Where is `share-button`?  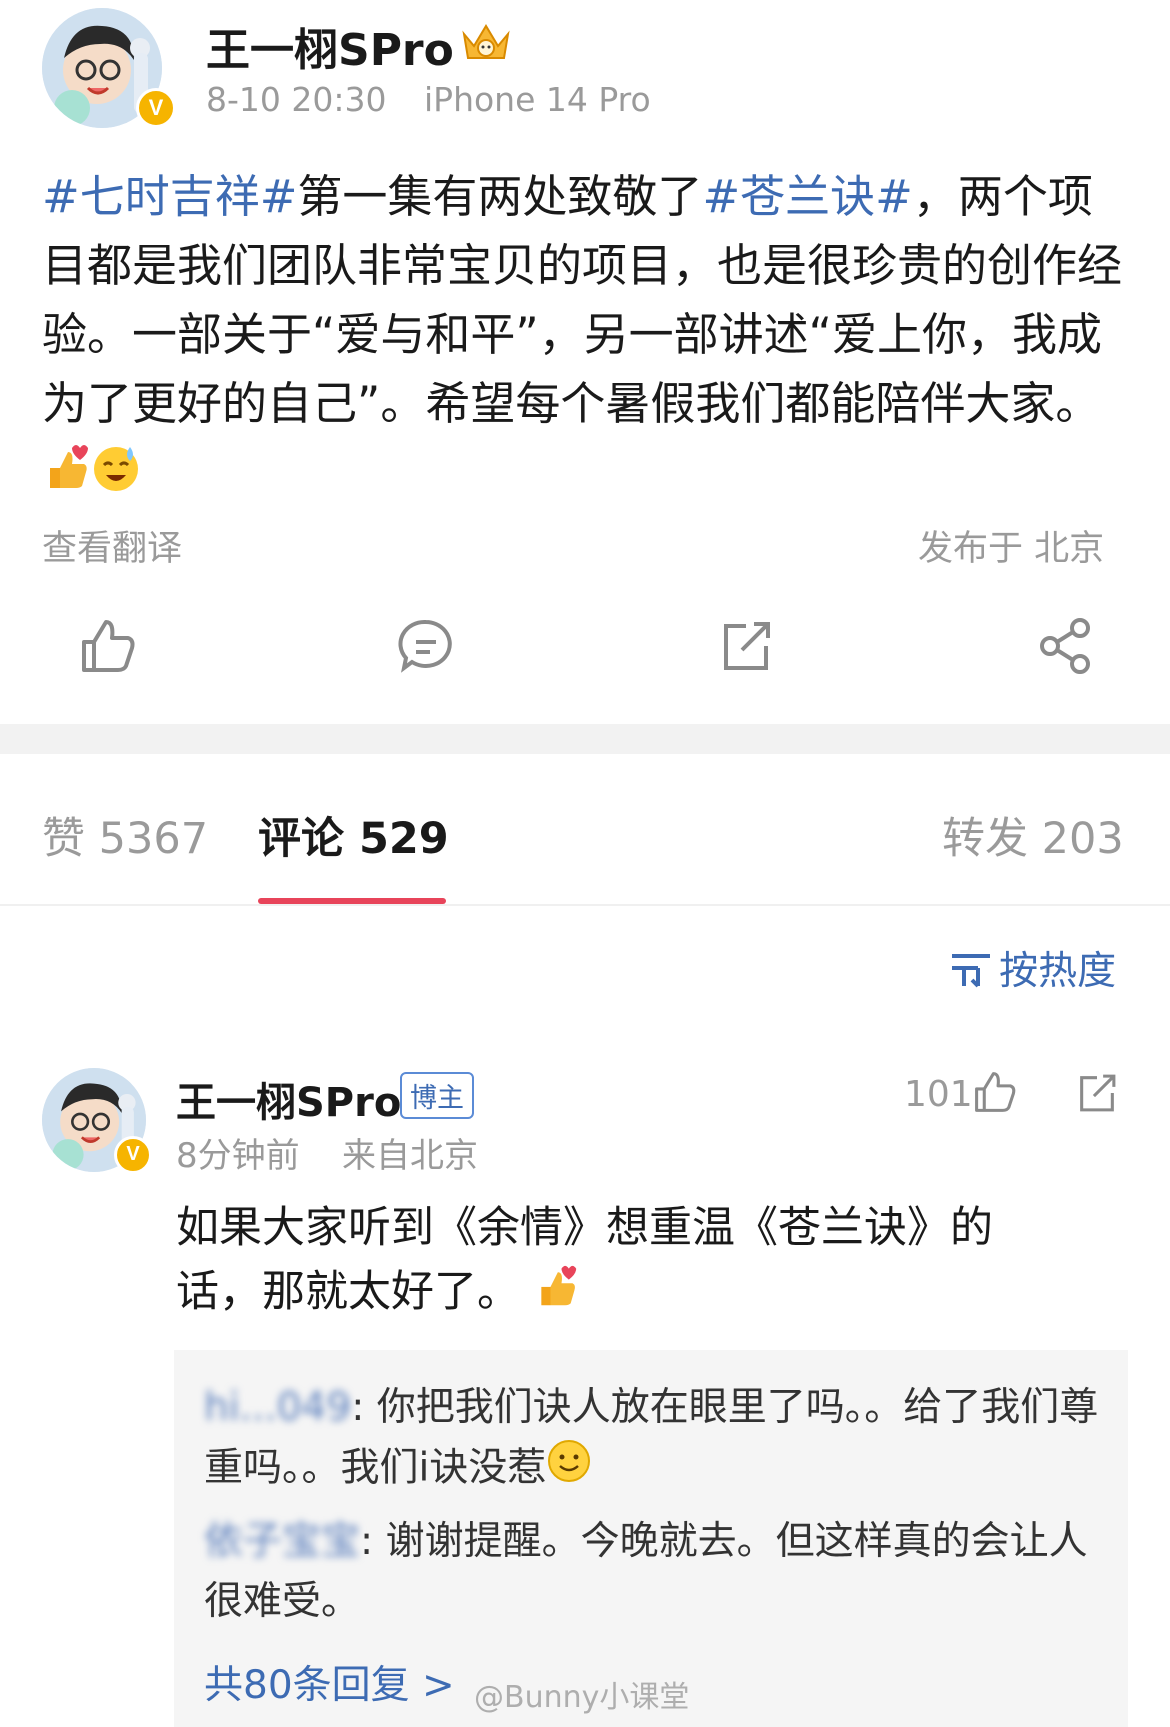
share-button is located at coordinates (1066, 646).